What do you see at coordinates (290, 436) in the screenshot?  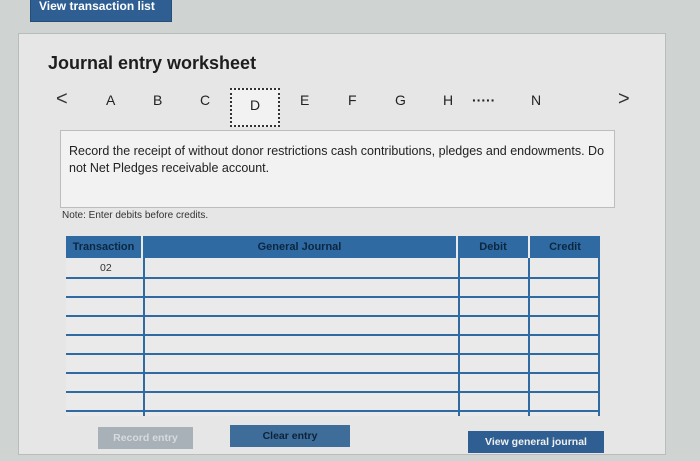 I see `clear-entry-button: Clear entry` at bounding box center [290, 436].